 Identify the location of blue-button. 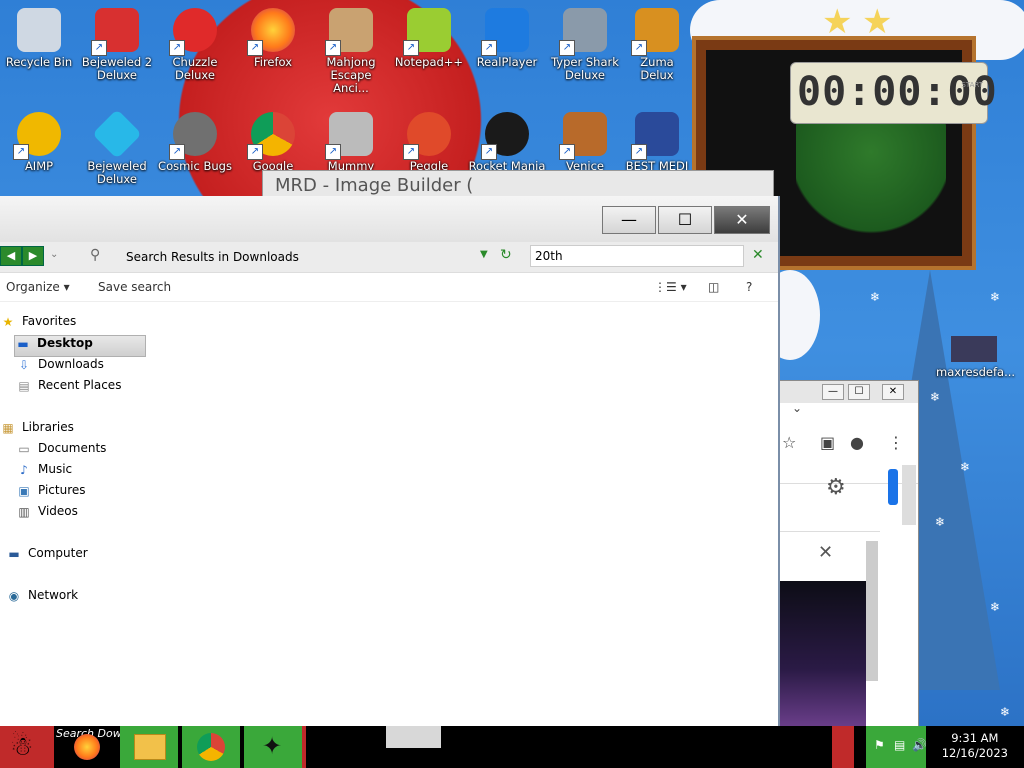
(893, 487).